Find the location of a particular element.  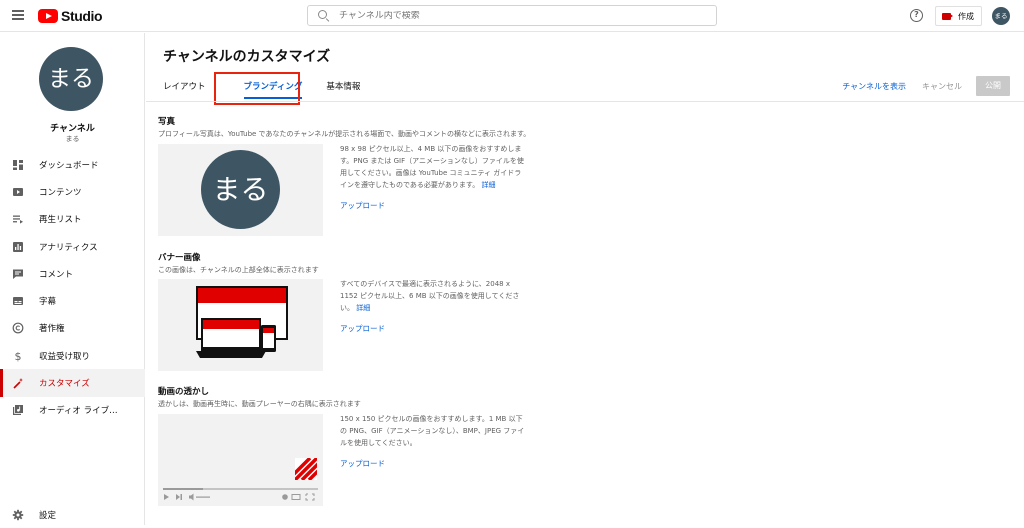

banner-details-link: 詳細 is located at coordinates (363, 308).